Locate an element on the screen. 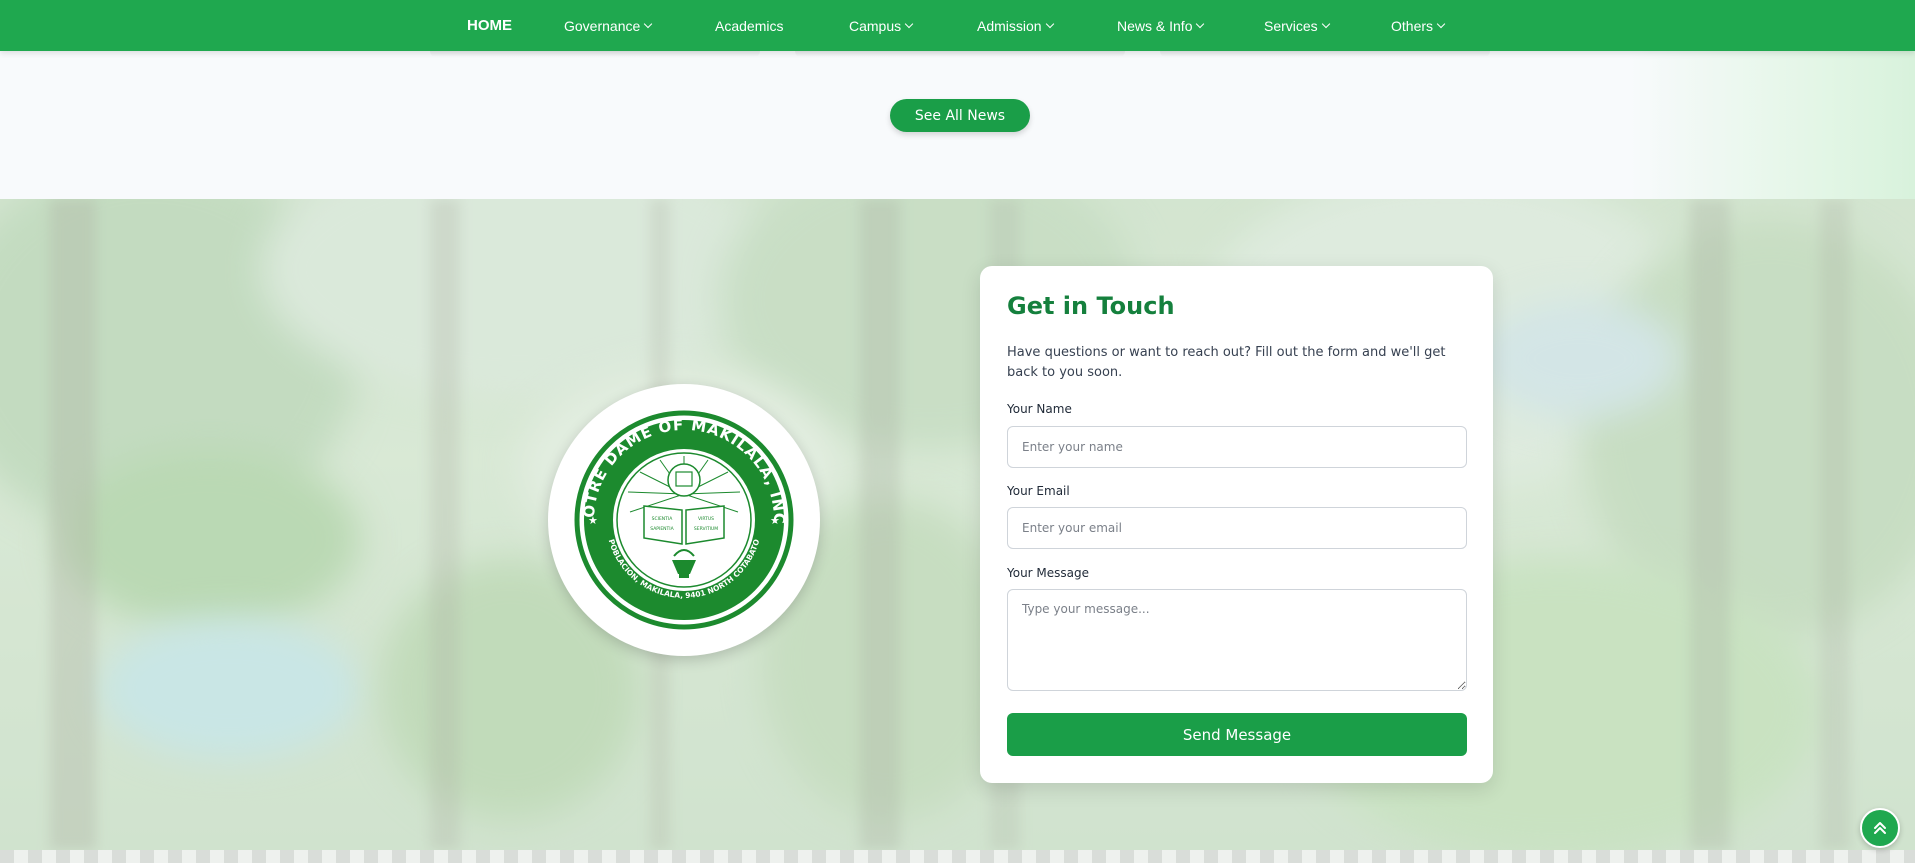 Image resolution: width=1915 pixels, height=863 pixels. nav-item-services: Services is located at coordinates (1297, 25).